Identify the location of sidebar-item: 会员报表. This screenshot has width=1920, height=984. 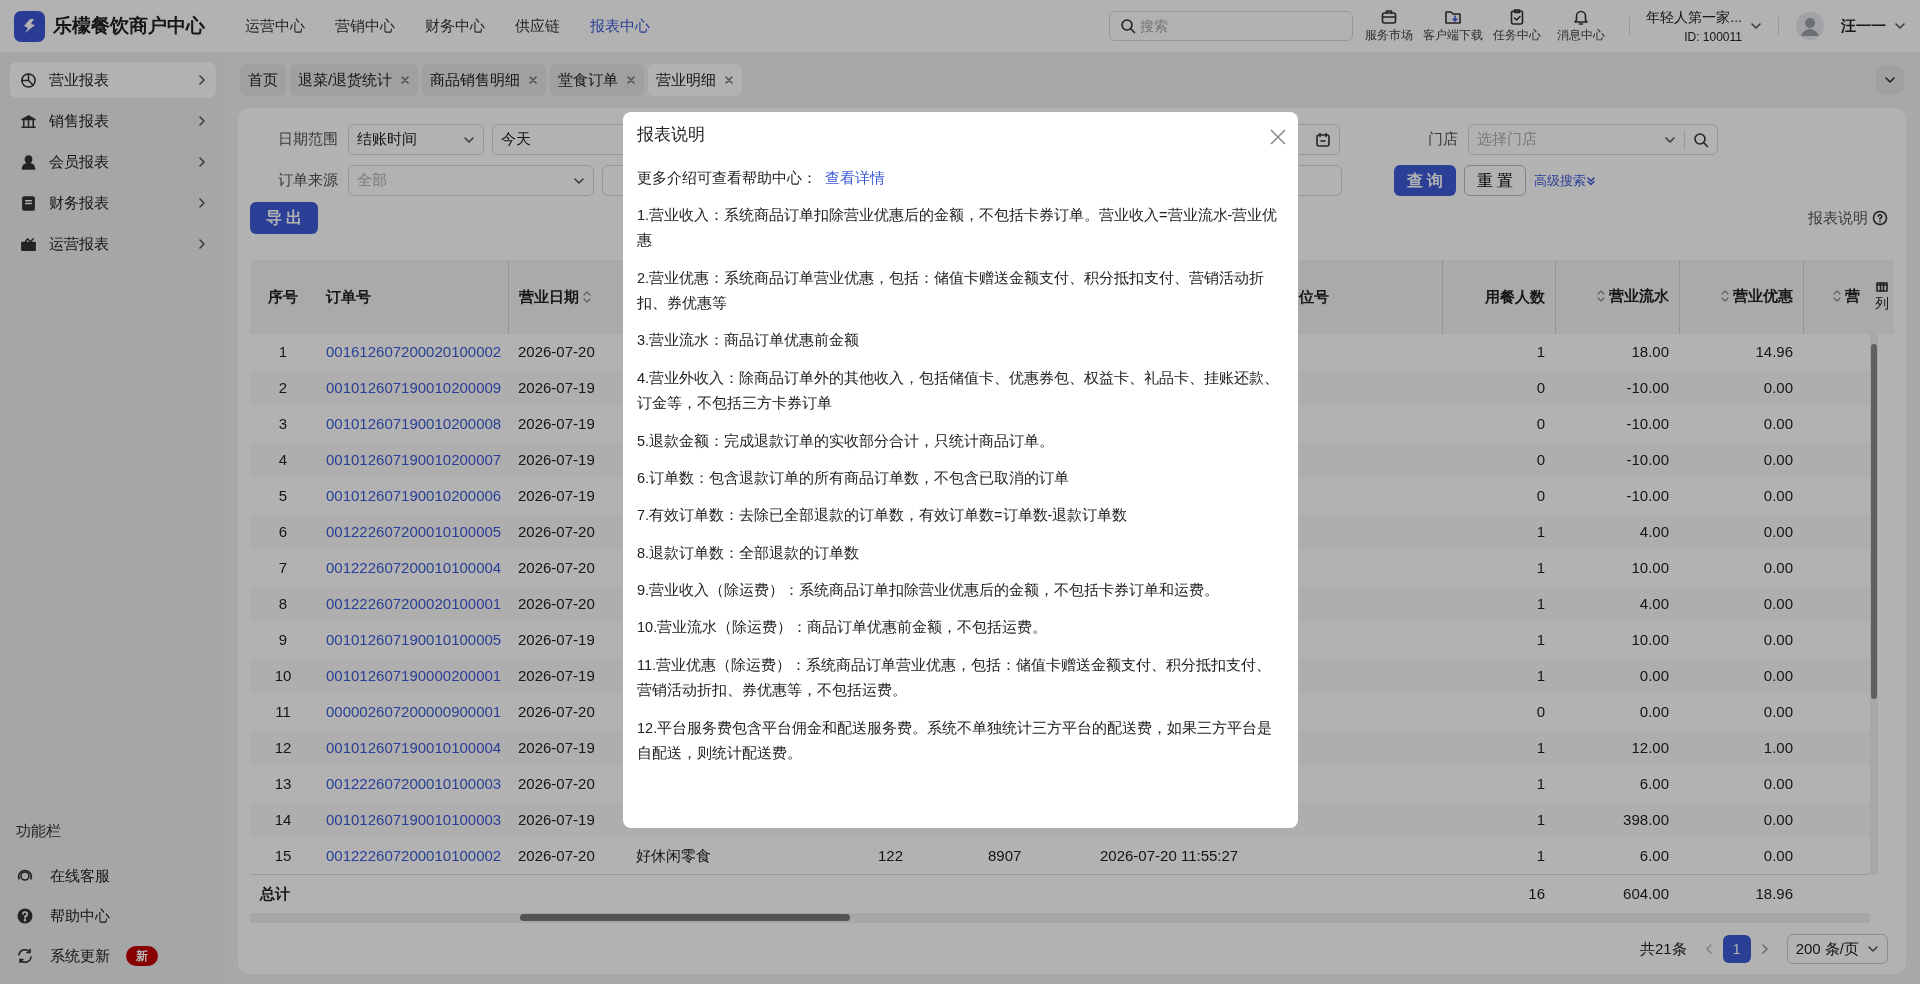
(113, 162).